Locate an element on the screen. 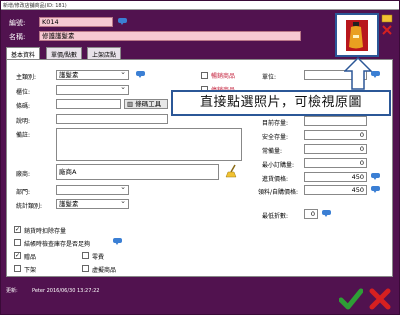 This screenshot has width=400, height=315. delete-photo-icon is located at coordinates (387, 30).